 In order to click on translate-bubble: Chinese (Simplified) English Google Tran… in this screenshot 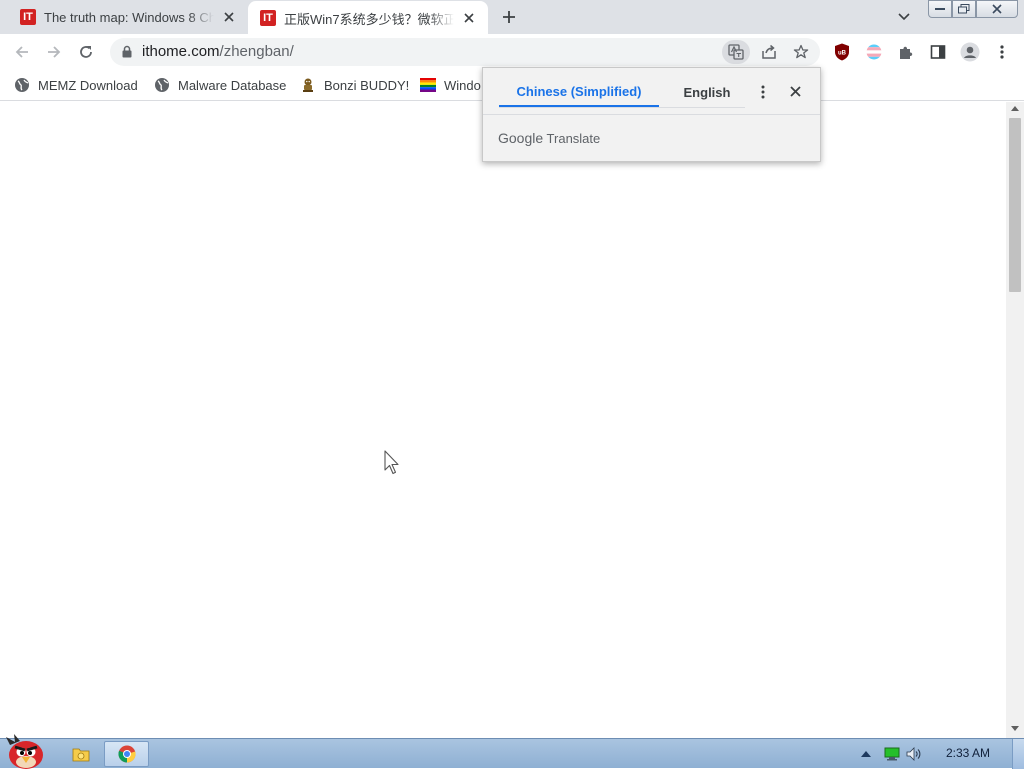, I will do `click(651, 114)`.